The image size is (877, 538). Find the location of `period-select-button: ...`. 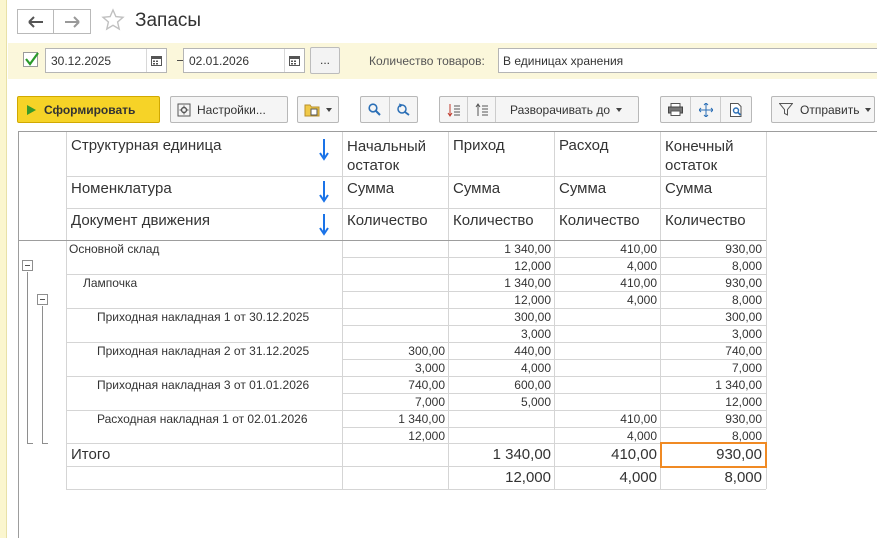

period-select-button: ... is located at coordinates (325, 60).